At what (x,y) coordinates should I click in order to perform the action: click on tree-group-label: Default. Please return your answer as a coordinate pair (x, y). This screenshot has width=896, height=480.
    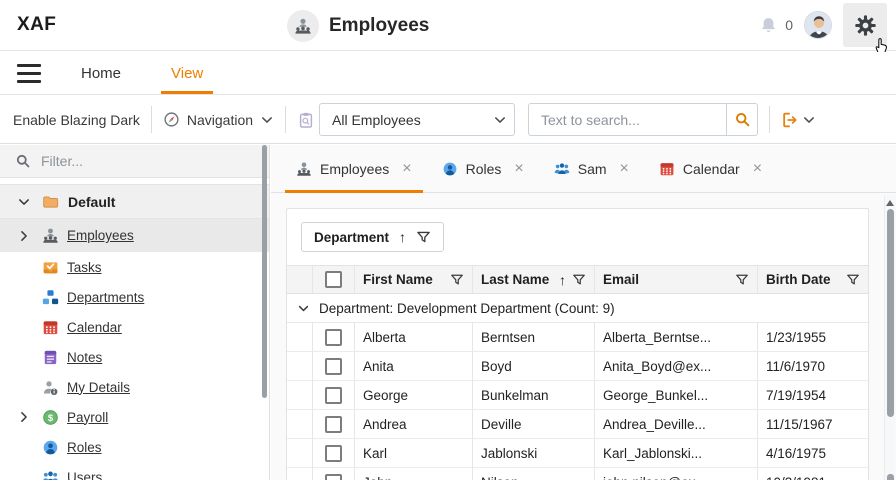
    Looking at the image, I should click on (92, 201).